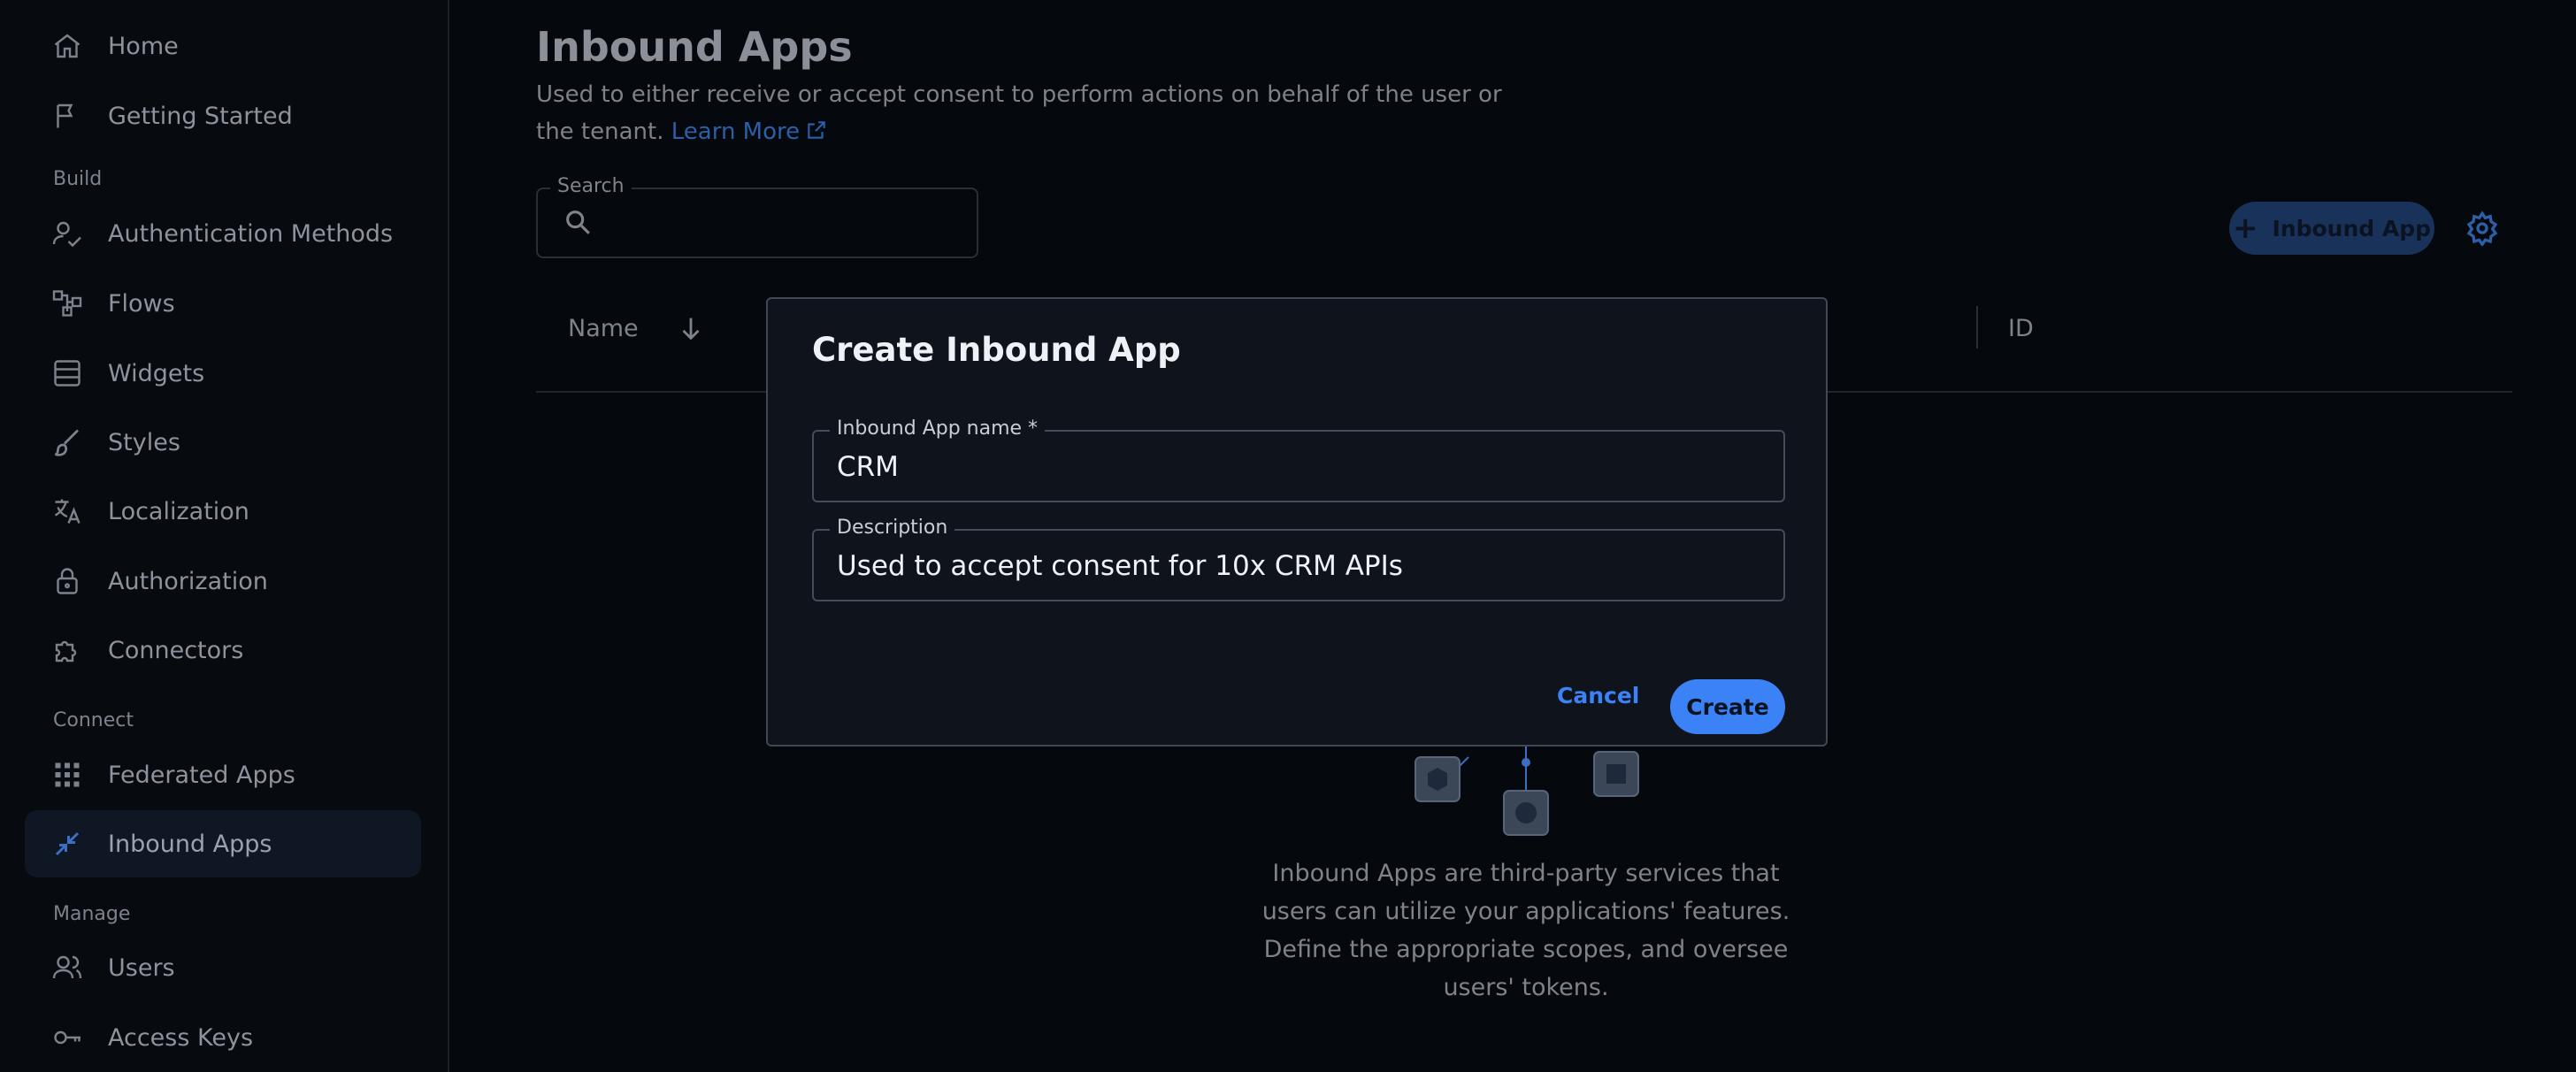  I want to click on sidebar-item-authorization: Authorization, so click(223, 581).